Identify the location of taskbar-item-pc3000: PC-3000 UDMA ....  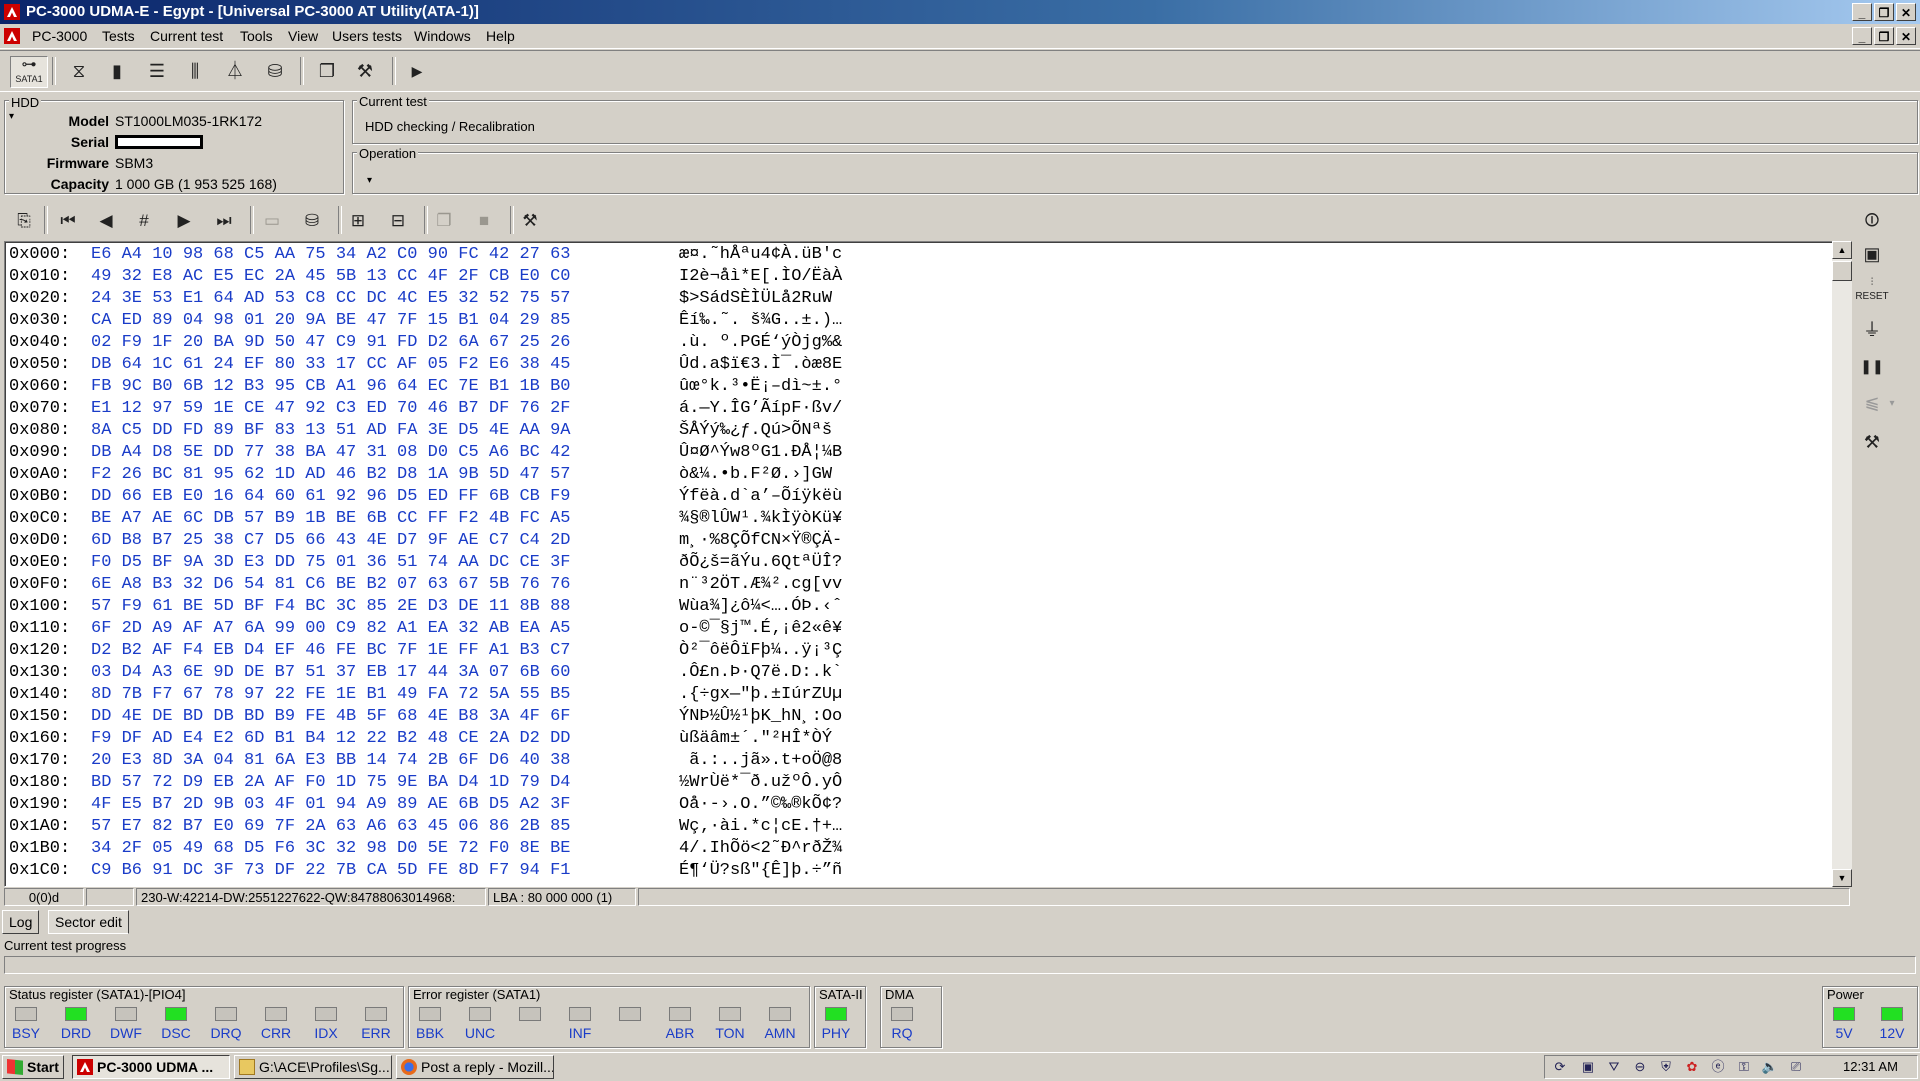
(151, 1067).